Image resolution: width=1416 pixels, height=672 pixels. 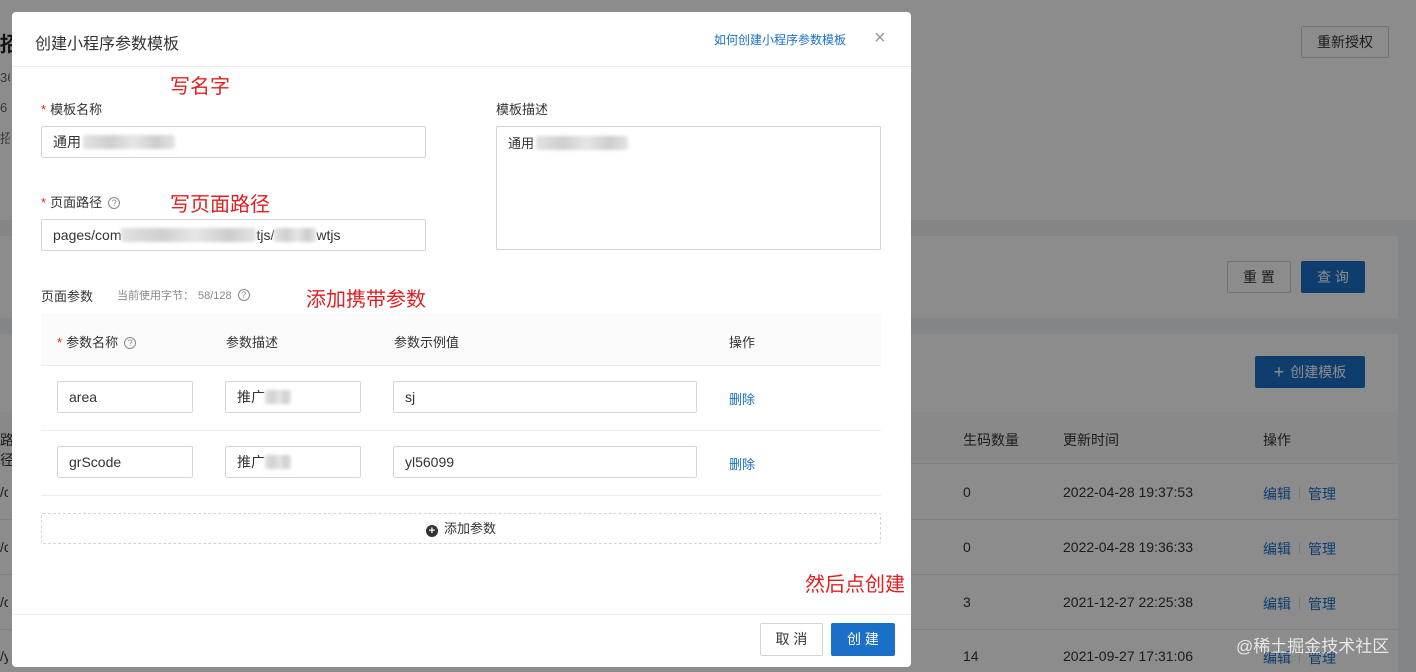 I want to click on create-button: 创 建, so click(x=863, y=639).